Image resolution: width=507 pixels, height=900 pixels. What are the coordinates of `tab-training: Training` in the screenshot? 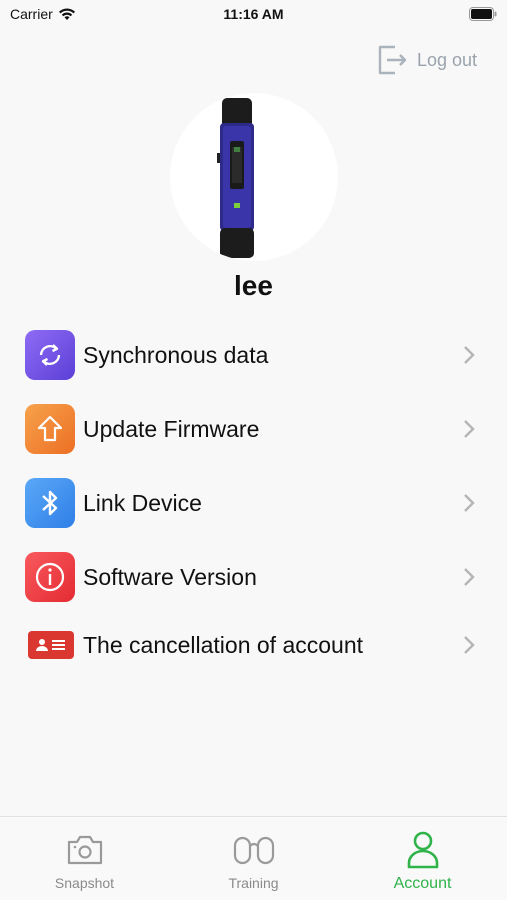 It's located at (253, 858).